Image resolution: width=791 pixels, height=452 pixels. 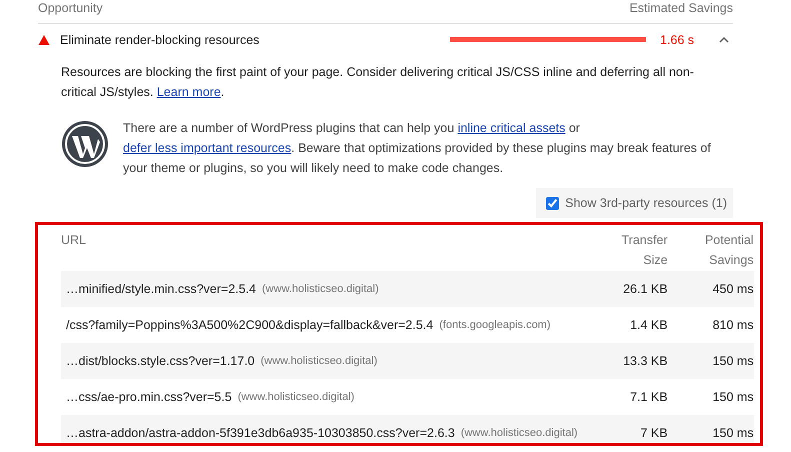 What do you see at coordinates (188, 92) in the screenshot?
I see `link: Learn more` at bounding box center [188, 92].